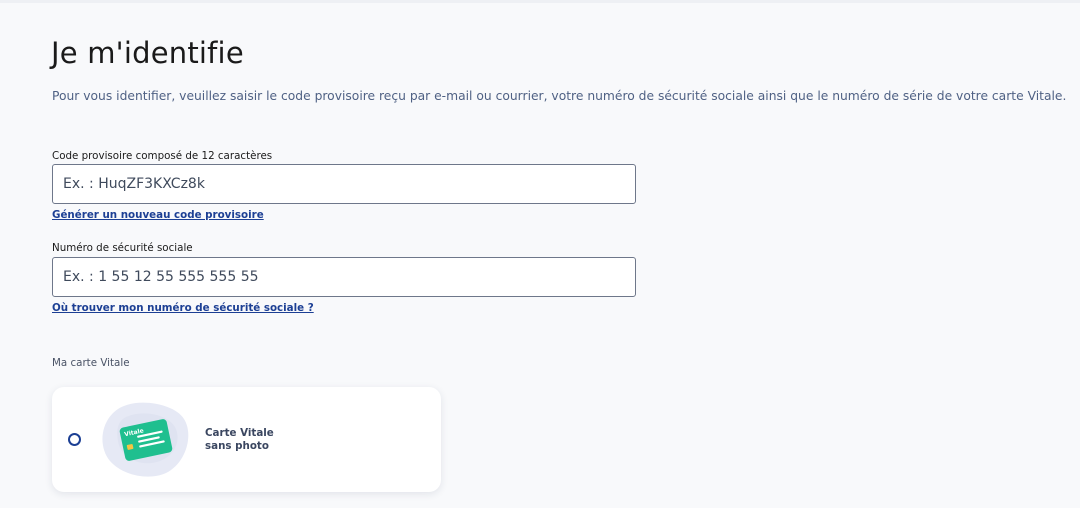 The height and width of the screenshot is (508, 1080). I want to click on vitale-option-sans-photo: Vitale Carte Vitale sans photo, so click(246, 439).